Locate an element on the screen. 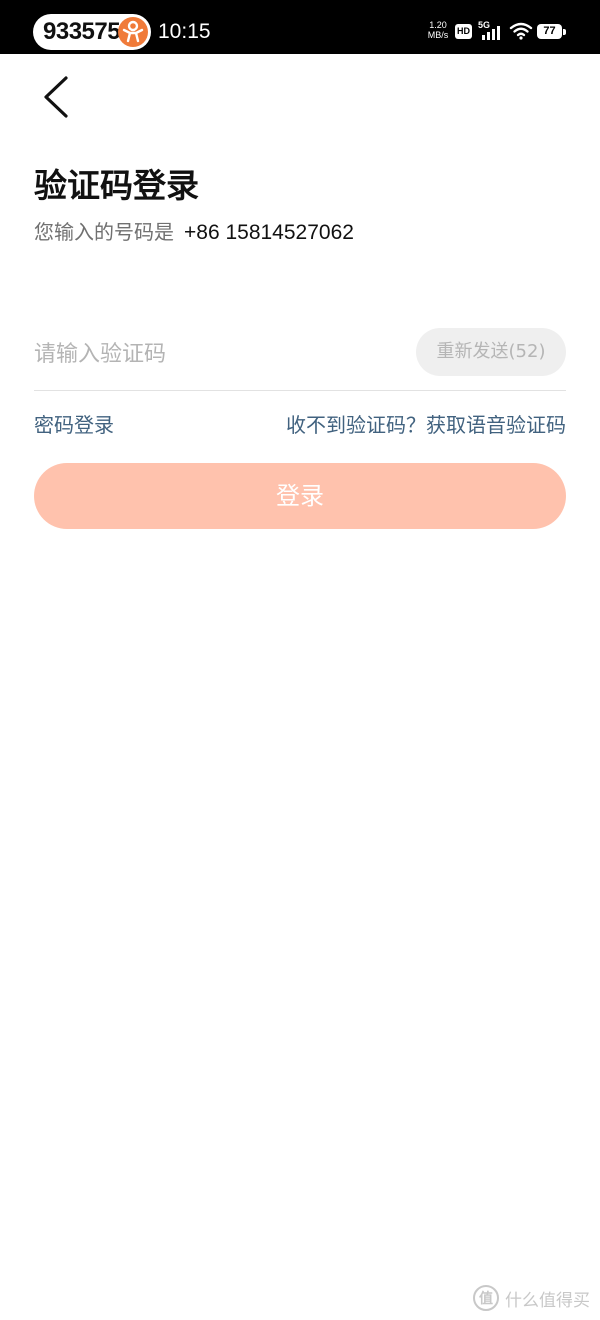 The height and width of the screenshot is (1320, 600). status-bar: 933575 10:15 1.20 MB/s HD 5G 77 is located at coordinates (300, 27).